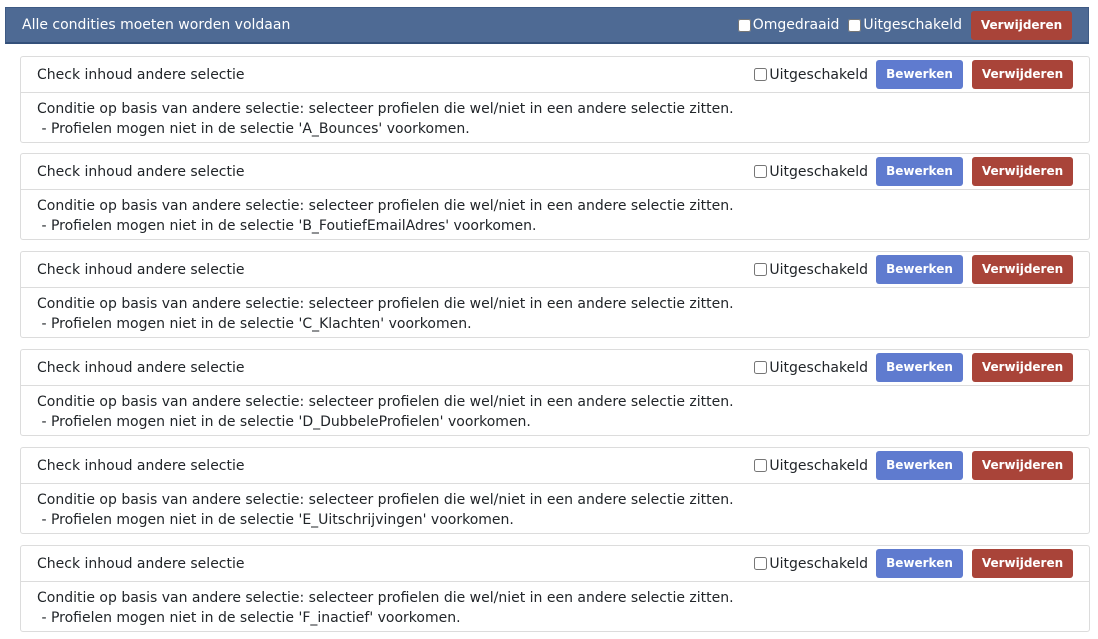 The image size is (1098, 639). Describe the element at coordinates (796, 25) in the screenshot. I see `inverted-label: Omgedraaid` at that location.